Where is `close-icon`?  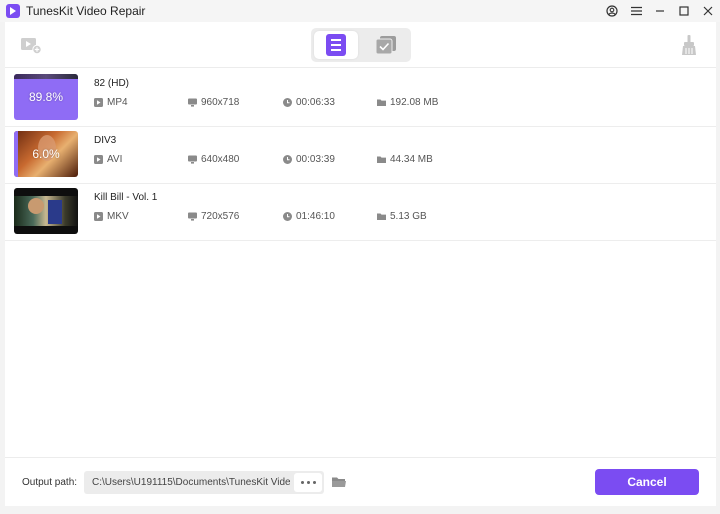 close-icon is located at coordinates (708, 11).